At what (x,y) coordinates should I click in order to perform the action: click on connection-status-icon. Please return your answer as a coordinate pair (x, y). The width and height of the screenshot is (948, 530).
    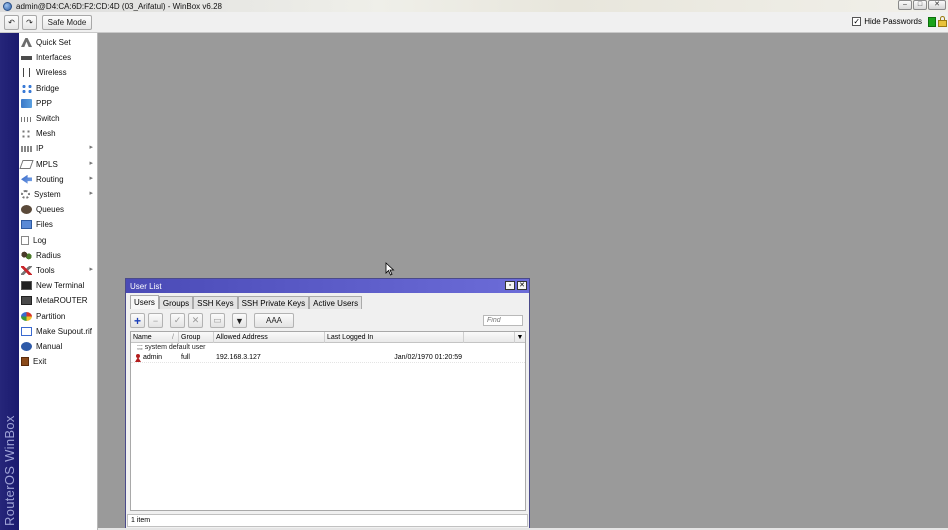
    Looking at the image, I should click on (932, 22).